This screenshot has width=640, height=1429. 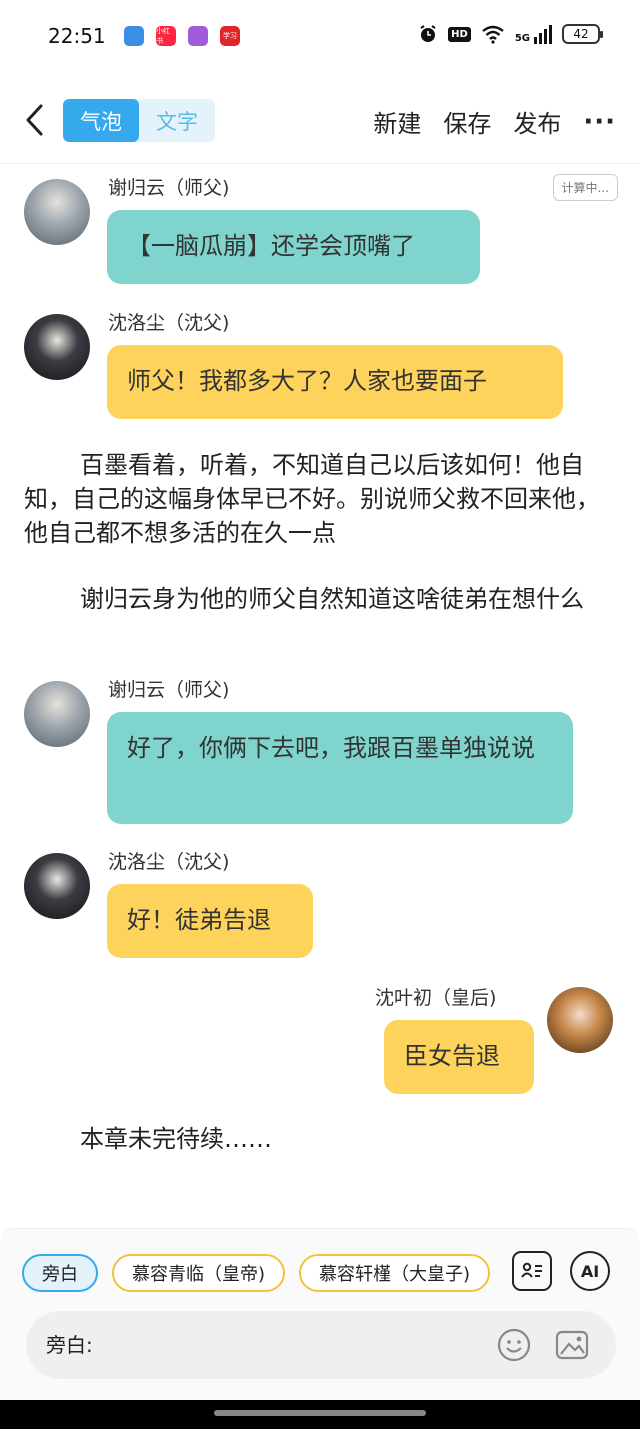 What do you see at coordinates (320, 36) in the screenshot?
I see `status-bar: 22:51 小红书 学习 HD 5G 42` at bounding box center [320, 36].